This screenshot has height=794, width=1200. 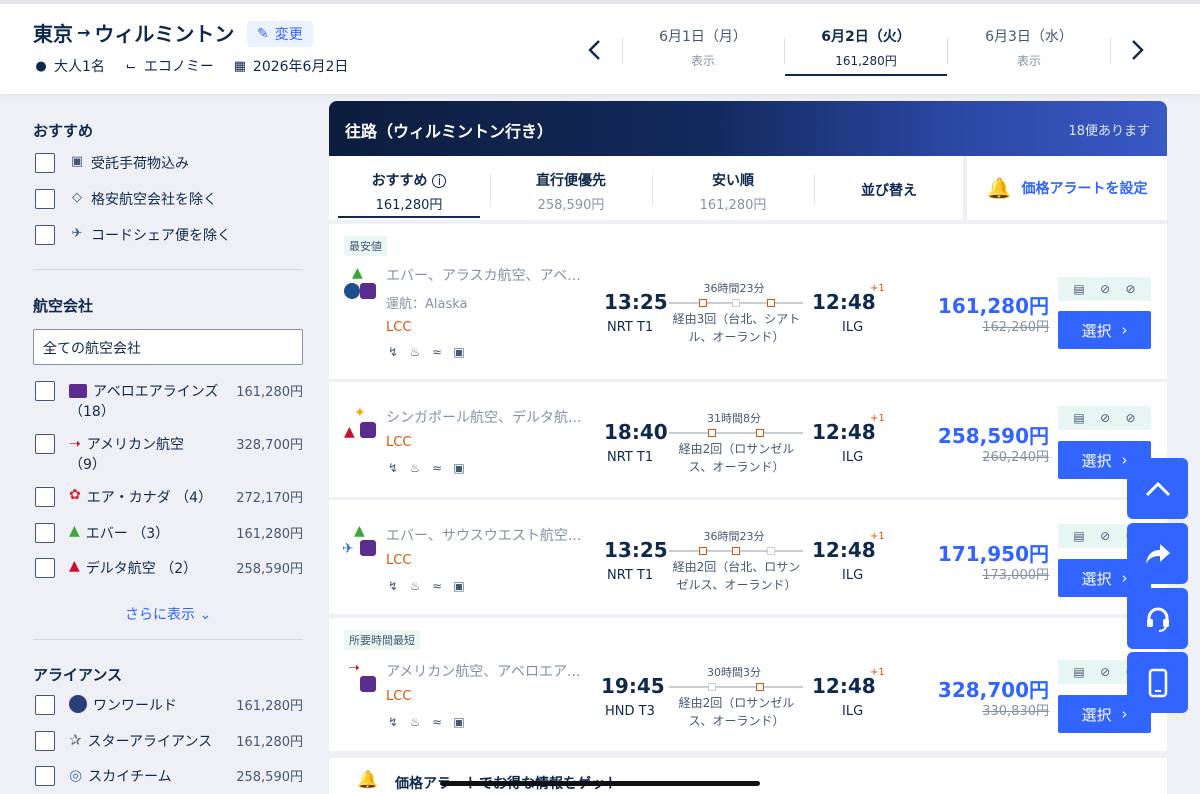 I want to click on original-price: 260,240円, so click(x=1015, y=457).